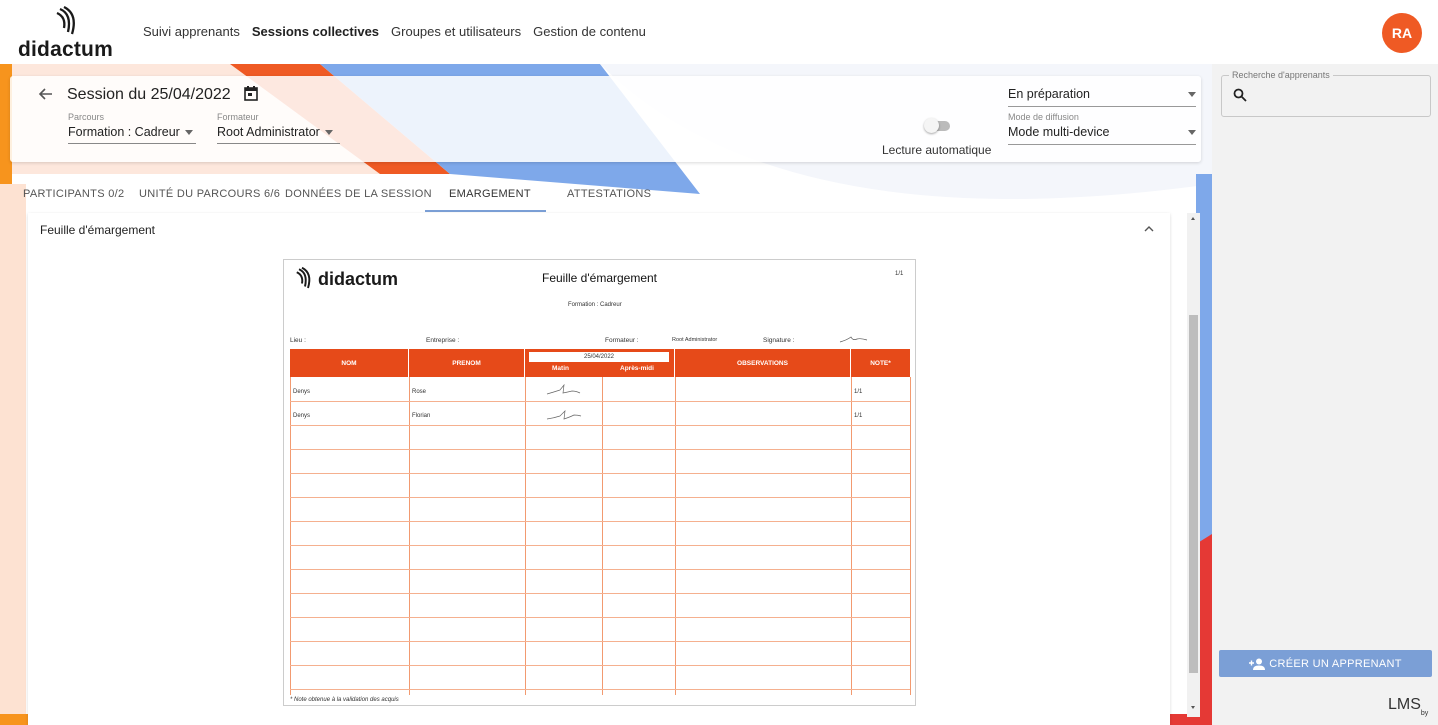  What do you see at coordinates (1424, 713) in the screenshot?
I see `lms-by: by` at bounding box center [1424, 713].